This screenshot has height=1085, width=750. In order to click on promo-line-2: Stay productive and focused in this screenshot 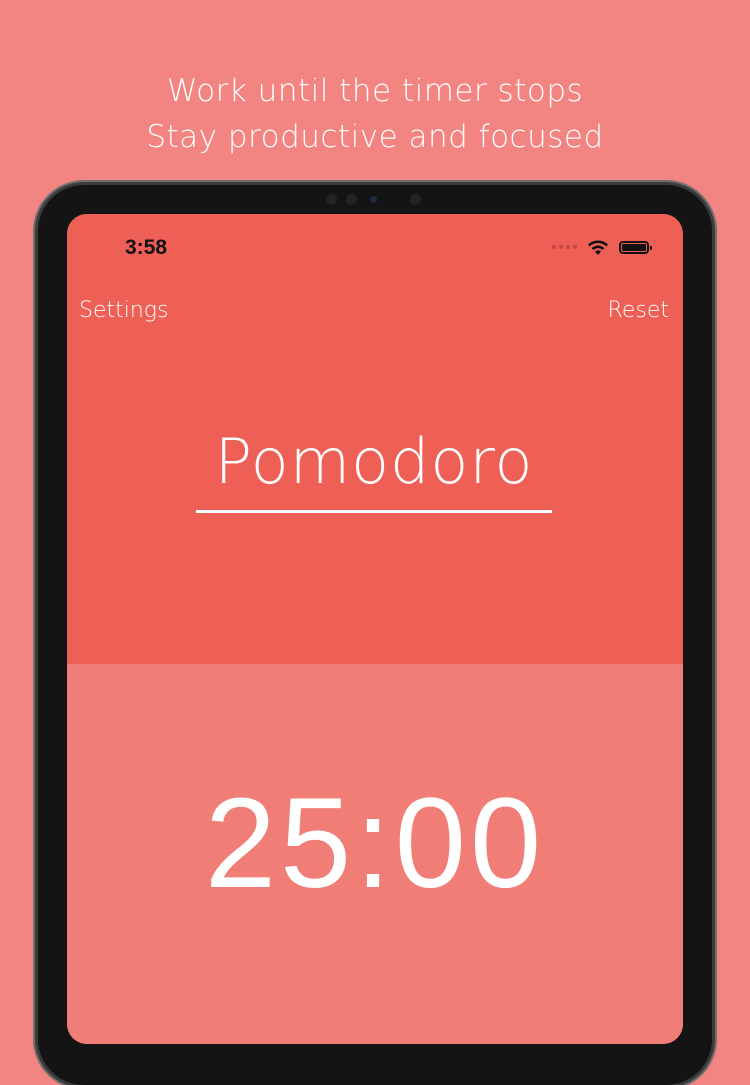, I will do `click(375, 137)`.